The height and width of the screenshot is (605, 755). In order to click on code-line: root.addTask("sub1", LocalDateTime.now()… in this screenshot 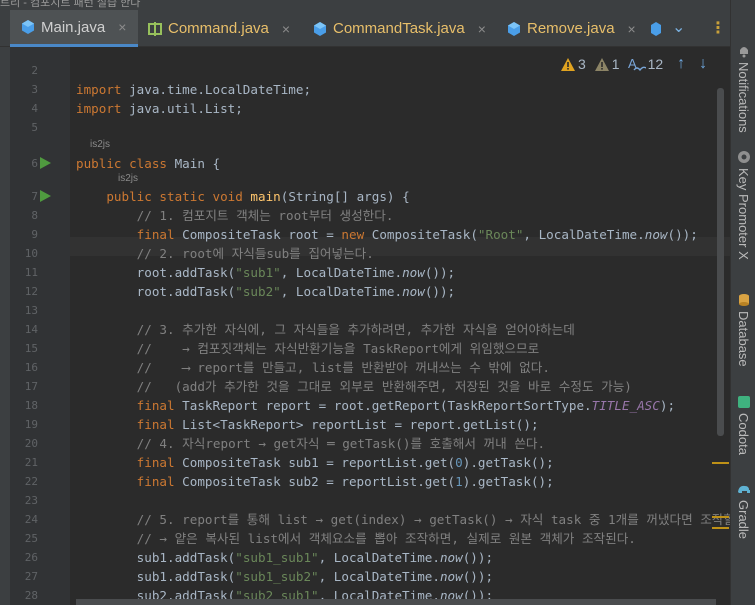, I will do `click(266, 272)`.